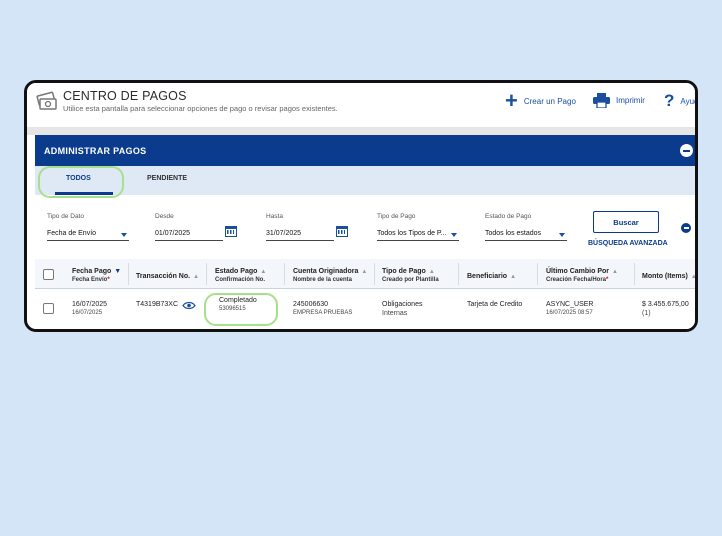 This screenshot has height=536, width=722. I want to click on filter-tipo-dato: Tipo de Dato Fecha de Envío, so click(88, 227).